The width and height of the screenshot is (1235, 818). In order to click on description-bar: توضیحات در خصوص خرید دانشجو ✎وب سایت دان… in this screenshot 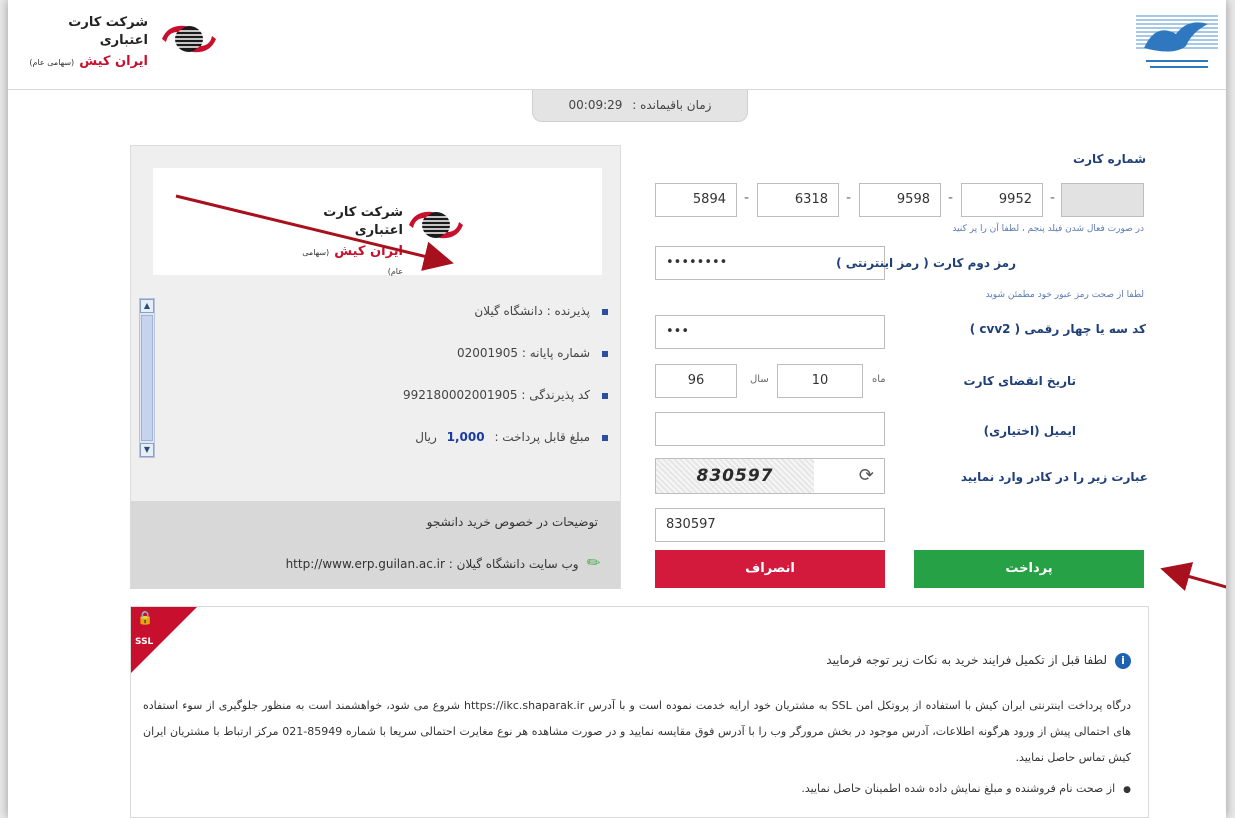, I will do `click(375, 545)`.